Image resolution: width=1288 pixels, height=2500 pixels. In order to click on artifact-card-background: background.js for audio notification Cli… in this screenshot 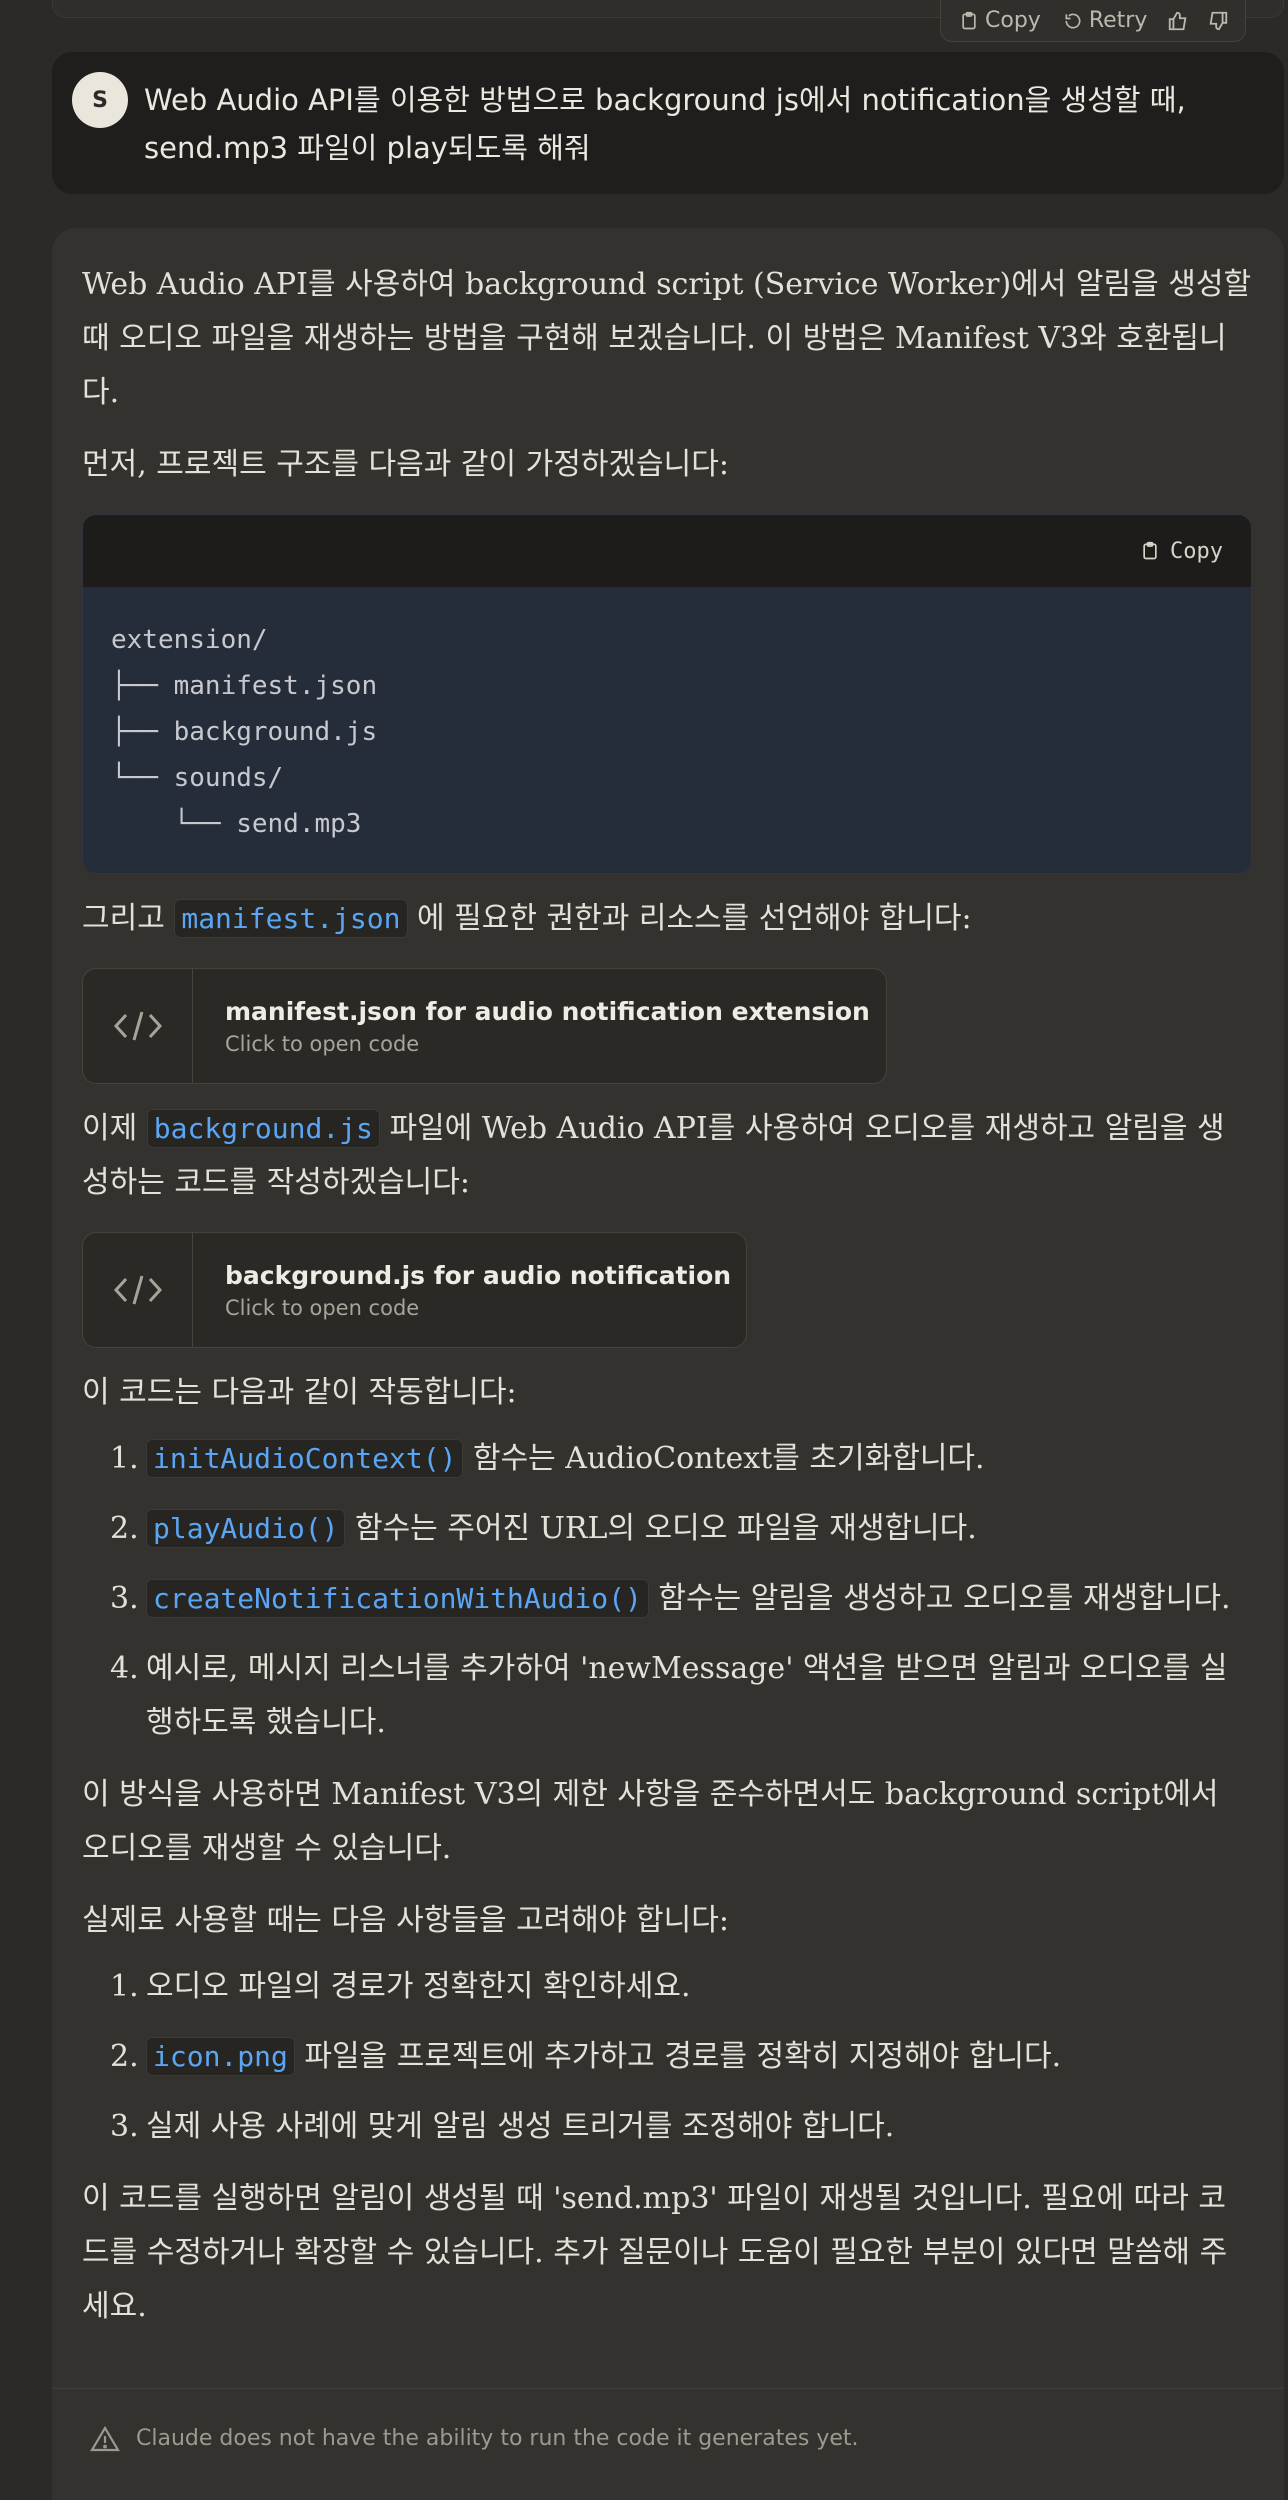, I will do `click(414, 1290)`.